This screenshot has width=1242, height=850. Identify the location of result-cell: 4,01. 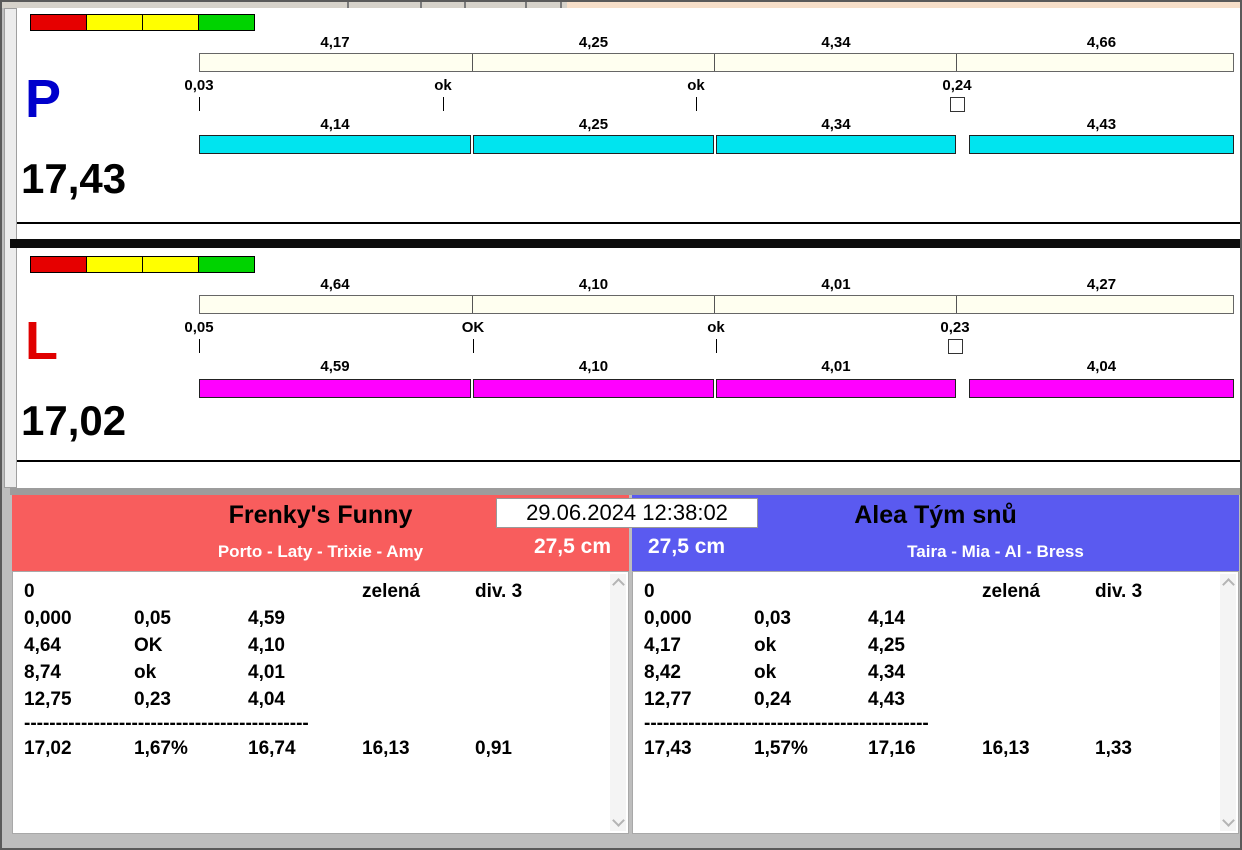
(266, 672).